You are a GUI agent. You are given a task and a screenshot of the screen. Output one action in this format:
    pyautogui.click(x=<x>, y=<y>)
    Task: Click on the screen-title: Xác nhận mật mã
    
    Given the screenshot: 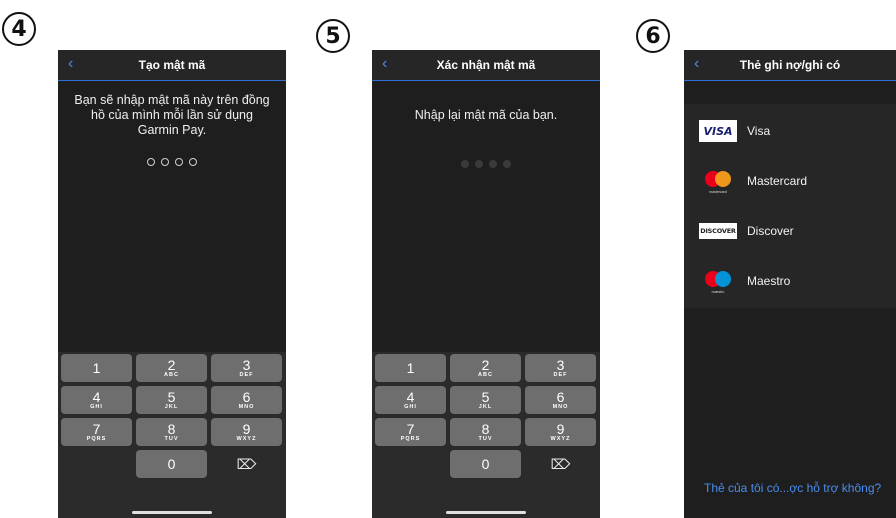 What is the action you would take?
    pyautogui.click(x=486, y=65)
    